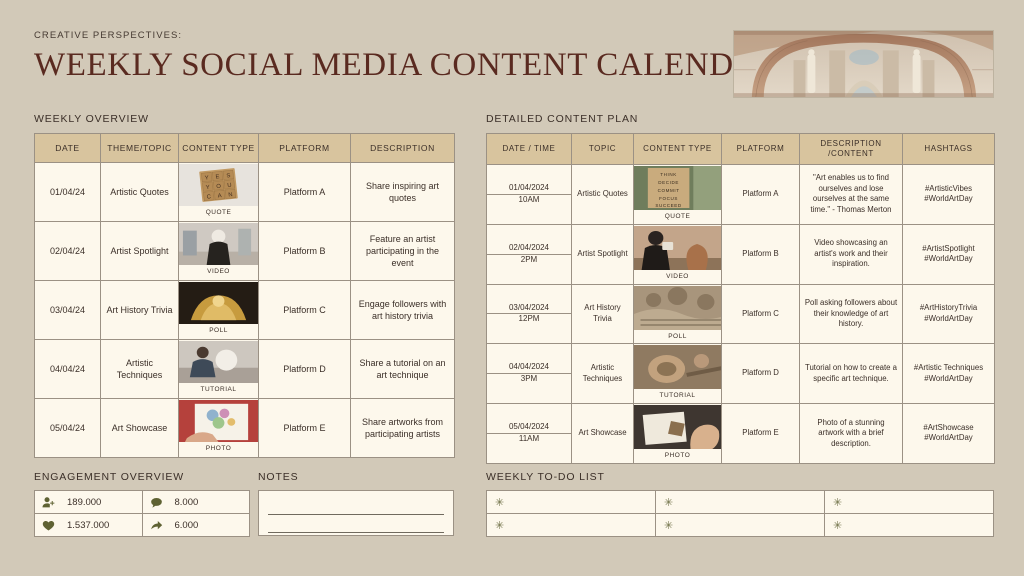  I want to click on engagement-metric: 1.537.000, so click(88, 525).